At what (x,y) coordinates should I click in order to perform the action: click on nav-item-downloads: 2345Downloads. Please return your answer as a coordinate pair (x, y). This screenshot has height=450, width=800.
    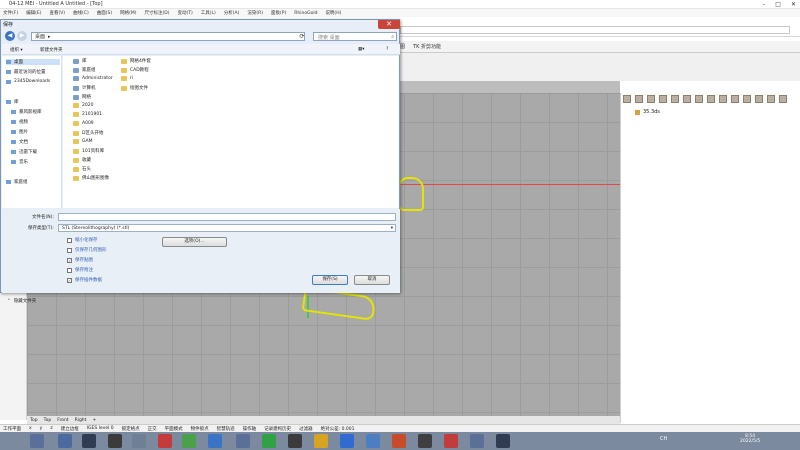
    Looking at the image, I should click on (28, 81).